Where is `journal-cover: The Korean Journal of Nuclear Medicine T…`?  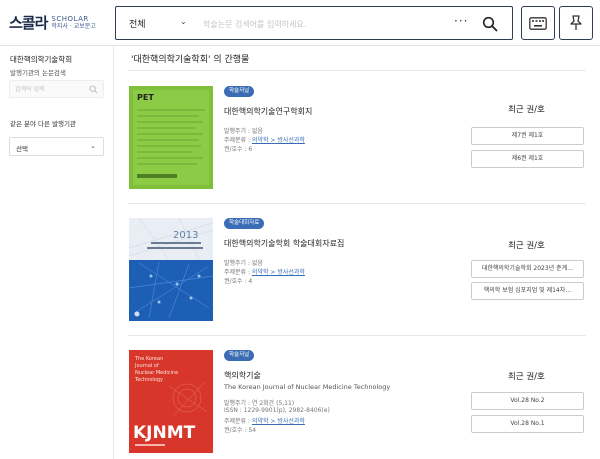
journal-cover: The Korean Journal of Nuclear Medicine T… is located at coordinates (171, 401).